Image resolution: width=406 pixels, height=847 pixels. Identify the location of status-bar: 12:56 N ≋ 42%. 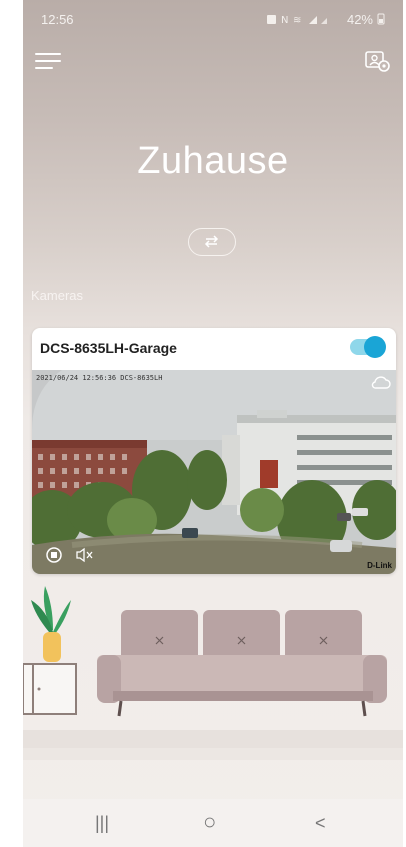
(213, 19).